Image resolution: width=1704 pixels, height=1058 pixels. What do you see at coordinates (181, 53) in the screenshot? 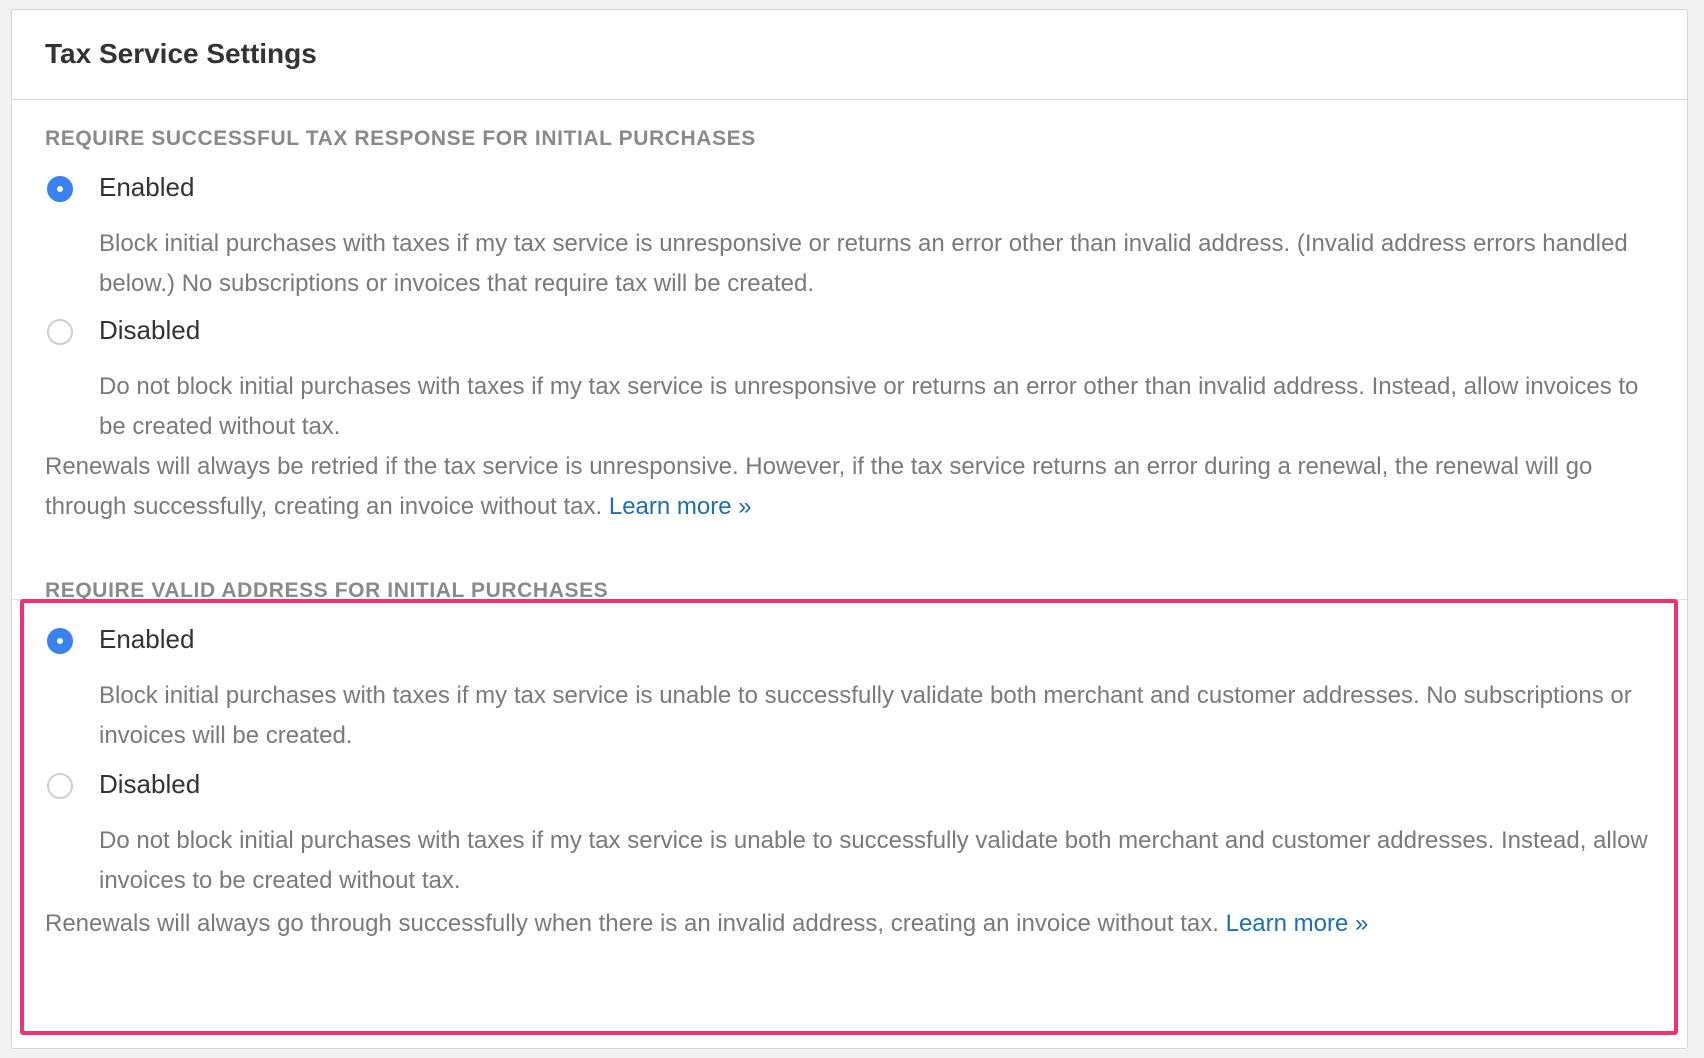
I see `page-title: Tax Service Settings` at bounding box center [181, 53].